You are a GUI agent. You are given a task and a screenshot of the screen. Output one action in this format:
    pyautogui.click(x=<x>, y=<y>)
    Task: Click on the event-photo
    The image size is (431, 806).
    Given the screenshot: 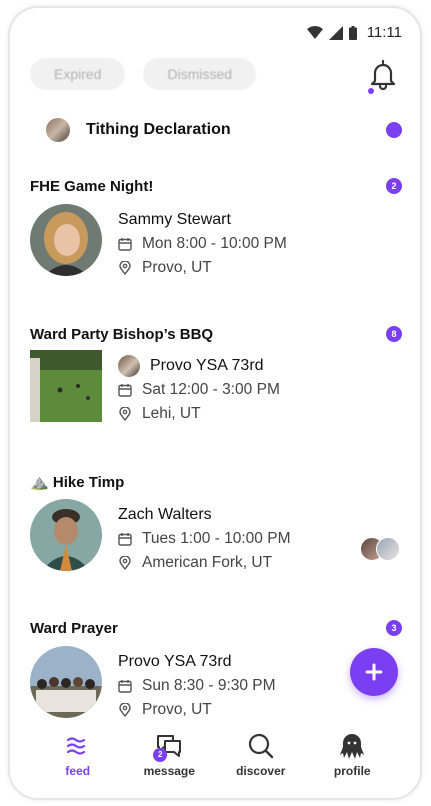 What is the action you would take?
    pyautogui.click(x=66, y=386)
    